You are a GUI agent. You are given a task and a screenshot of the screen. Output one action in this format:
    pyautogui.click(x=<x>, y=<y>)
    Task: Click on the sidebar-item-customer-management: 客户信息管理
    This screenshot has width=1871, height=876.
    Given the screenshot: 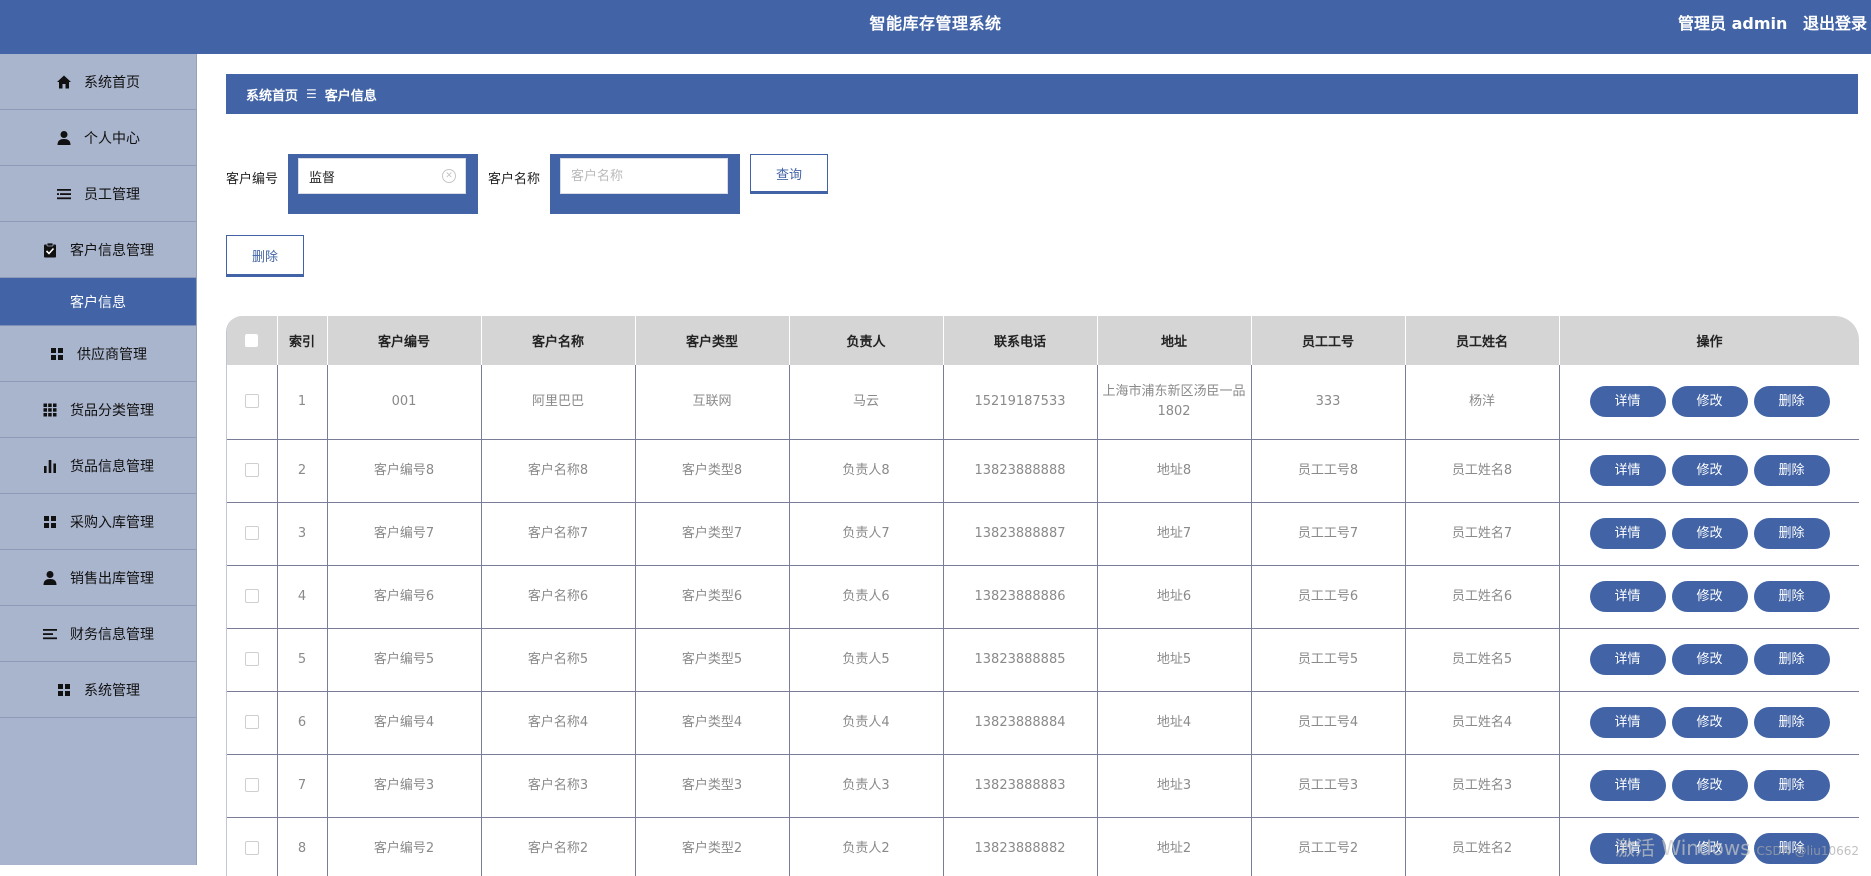 What is the action you would take?
    pyautogui.click(x=98, y=250)
    